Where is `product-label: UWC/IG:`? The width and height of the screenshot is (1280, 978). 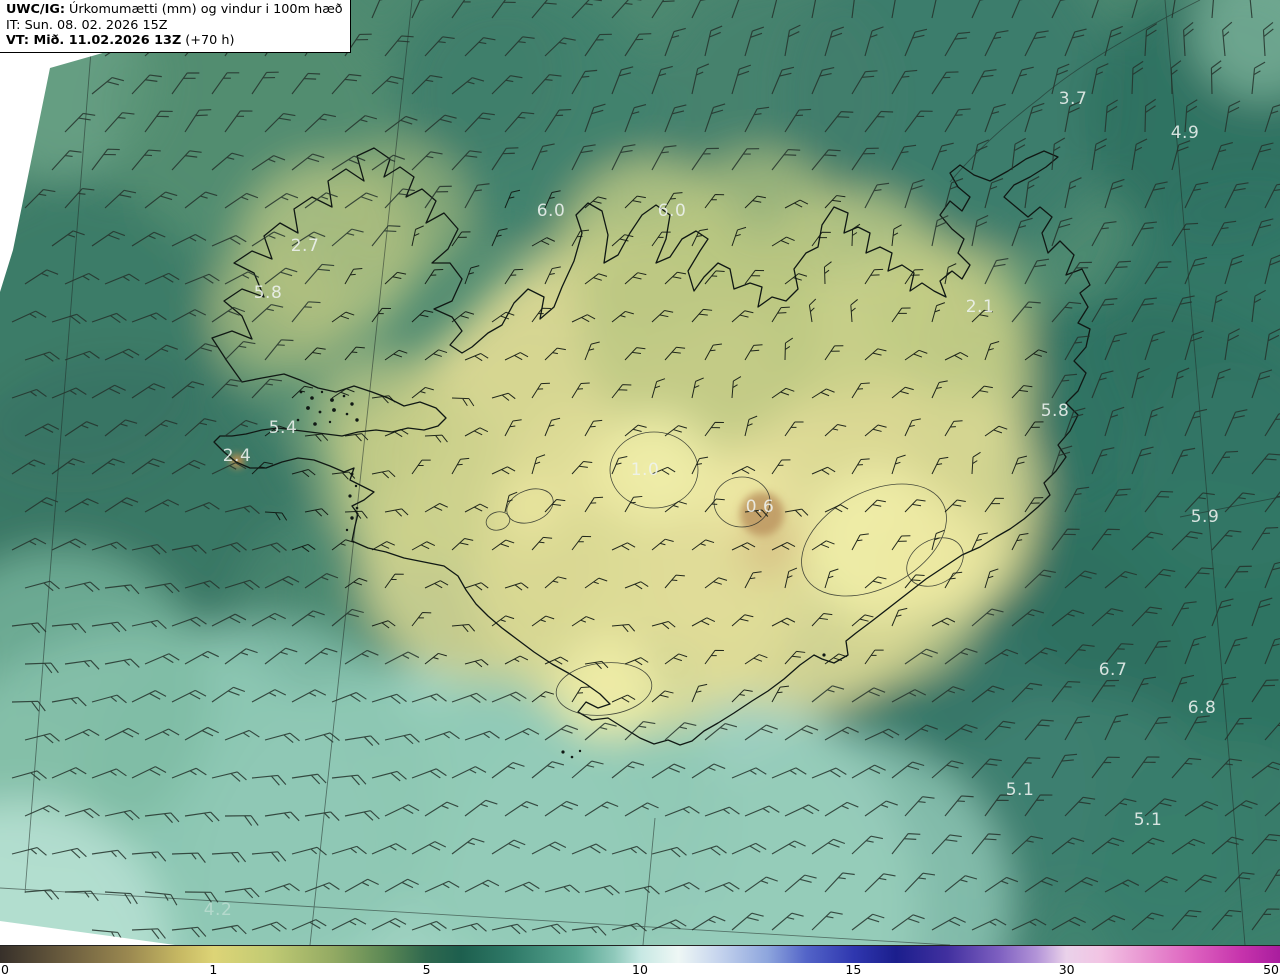
product-label: UWC/IG: is located at coordinates (35, 9).